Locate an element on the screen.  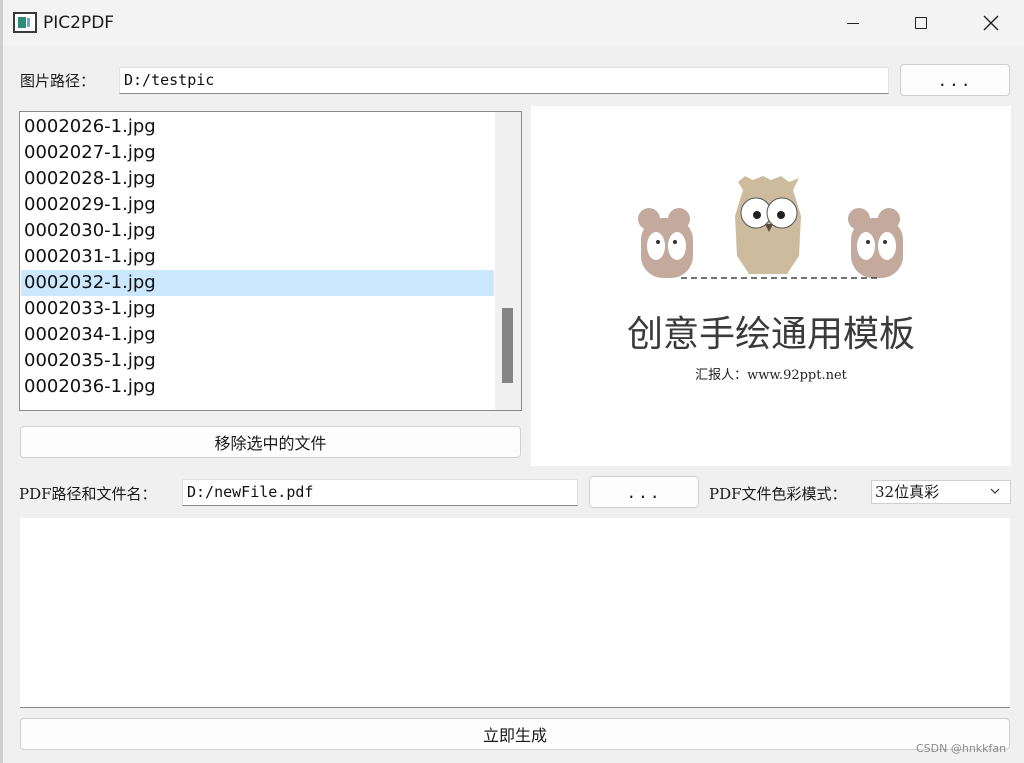
image-path-input: D:/testpic is located at coordinates (504, 80).